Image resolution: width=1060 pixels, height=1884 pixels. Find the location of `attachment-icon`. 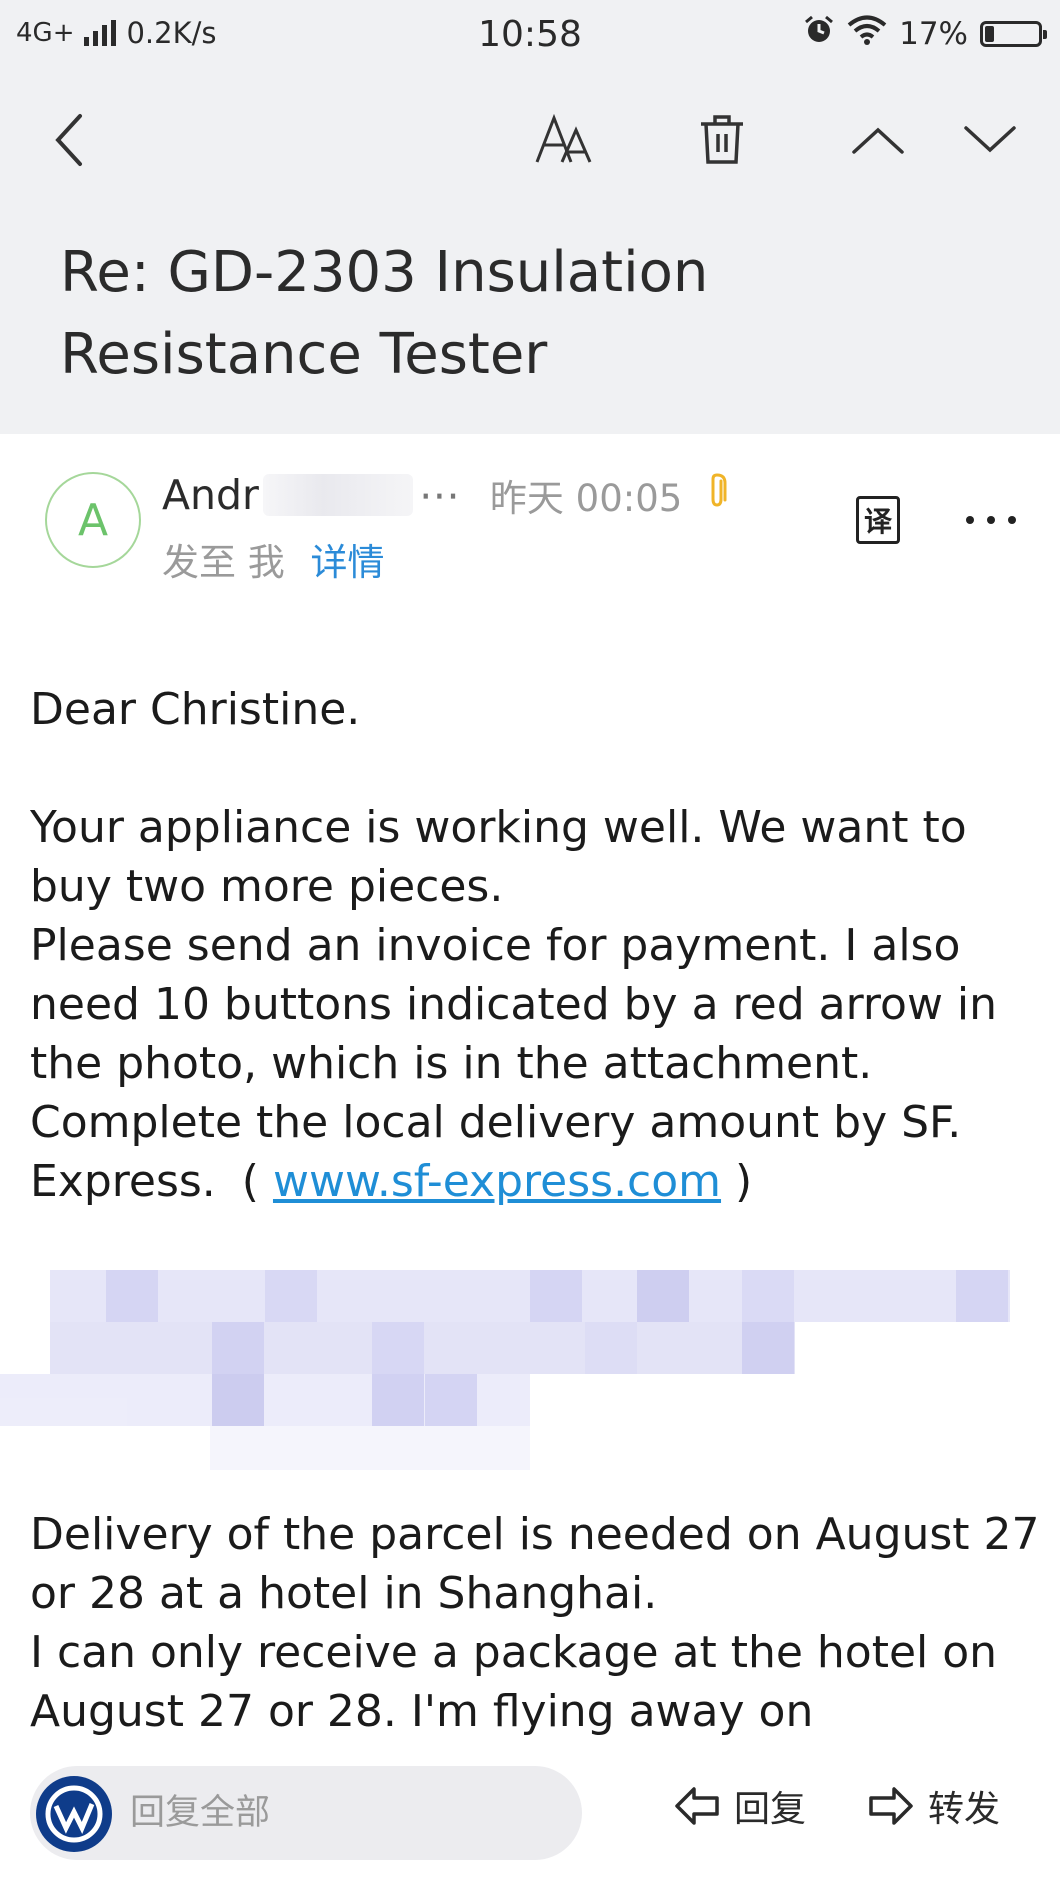

attachment-icon is located at coordinates (717, 495).